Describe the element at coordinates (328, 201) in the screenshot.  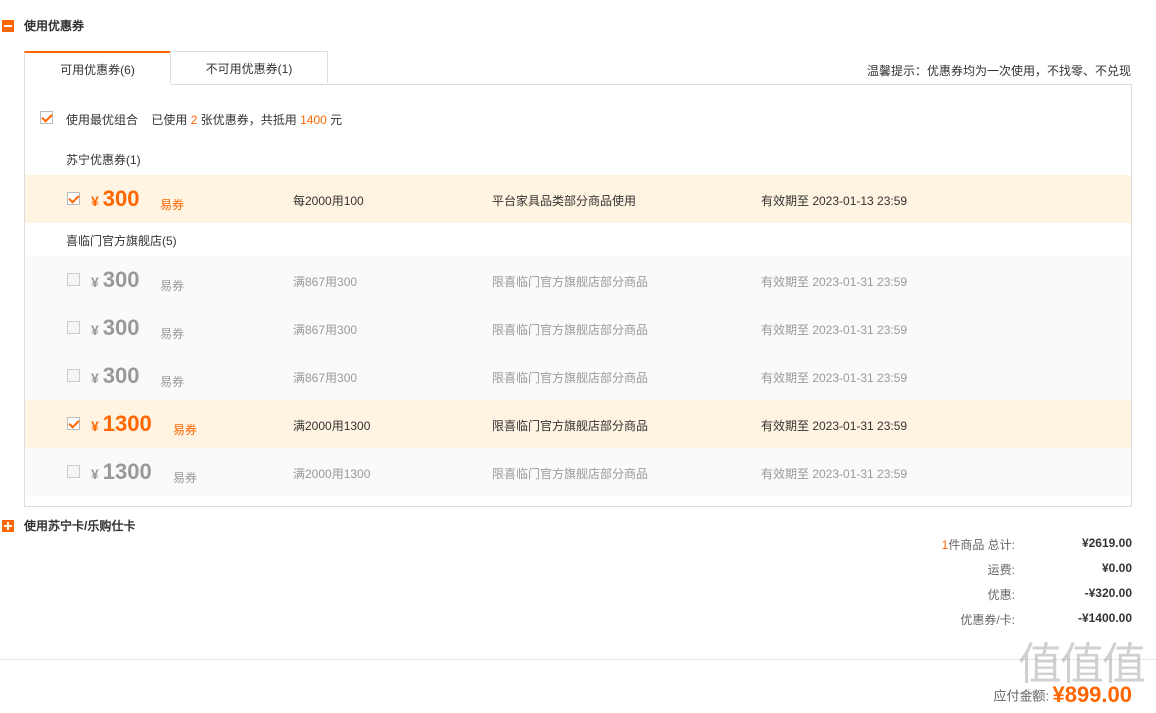
I see `coupon-rule: 每2000用100` at that location.